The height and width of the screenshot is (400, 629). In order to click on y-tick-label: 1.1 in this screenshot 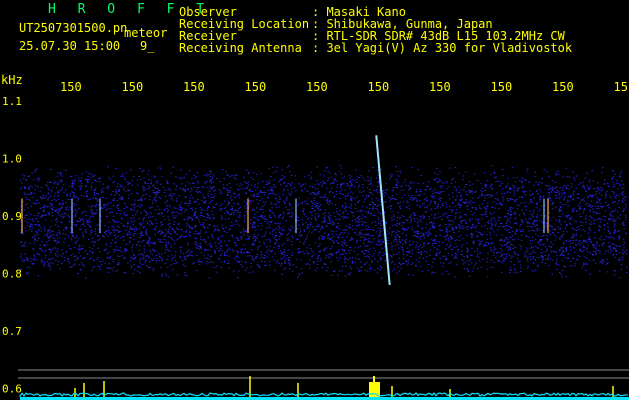, I will do `click(12, 101)`.